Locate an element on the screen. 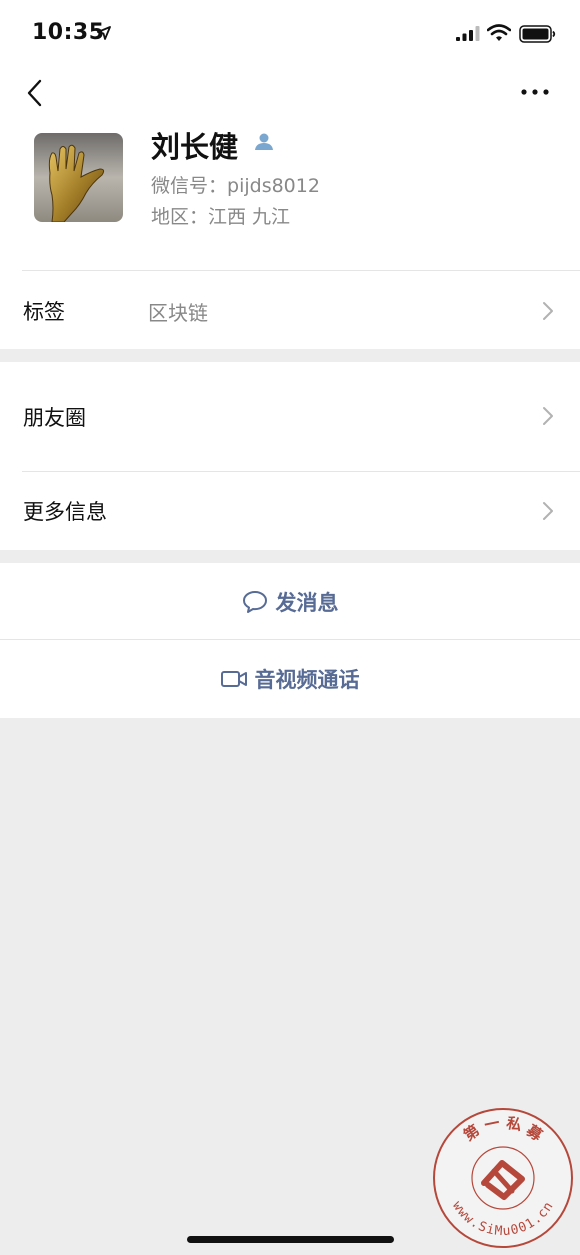  nav-bar is located at coordinates (290, 93).